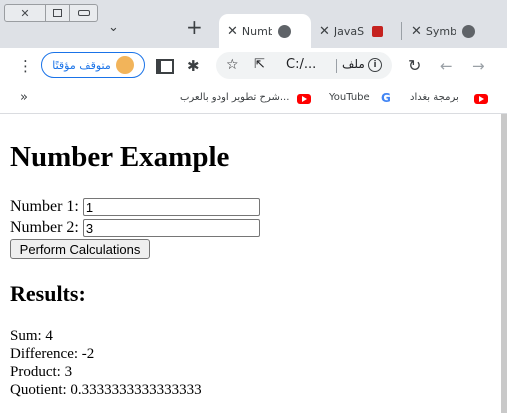  What do you see at coordinates (80, 249) in the screenshot?
I see `perform-calculations-button: Perform Calculations` at bounding box center [80, 249].